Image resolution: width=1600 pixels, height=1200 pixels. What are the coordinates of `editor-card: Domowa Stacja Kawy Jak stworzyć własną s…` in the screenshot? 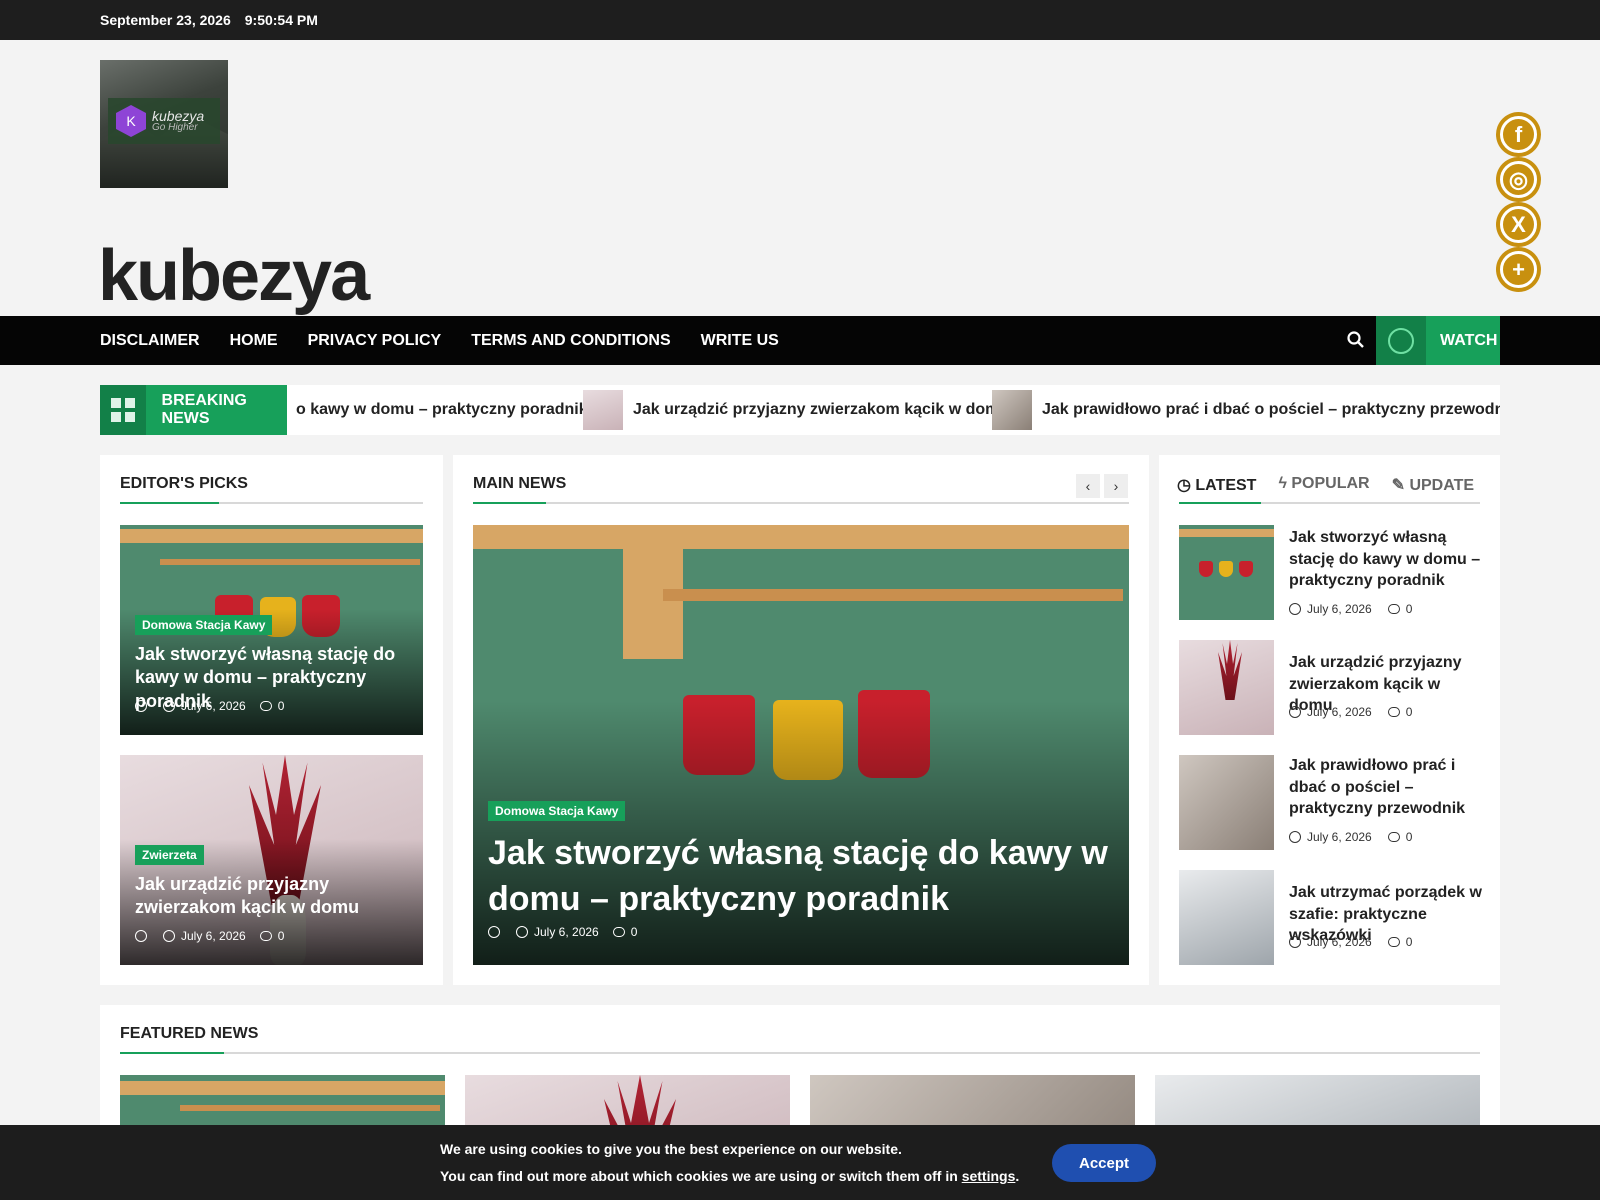 It's located at (271, 630).